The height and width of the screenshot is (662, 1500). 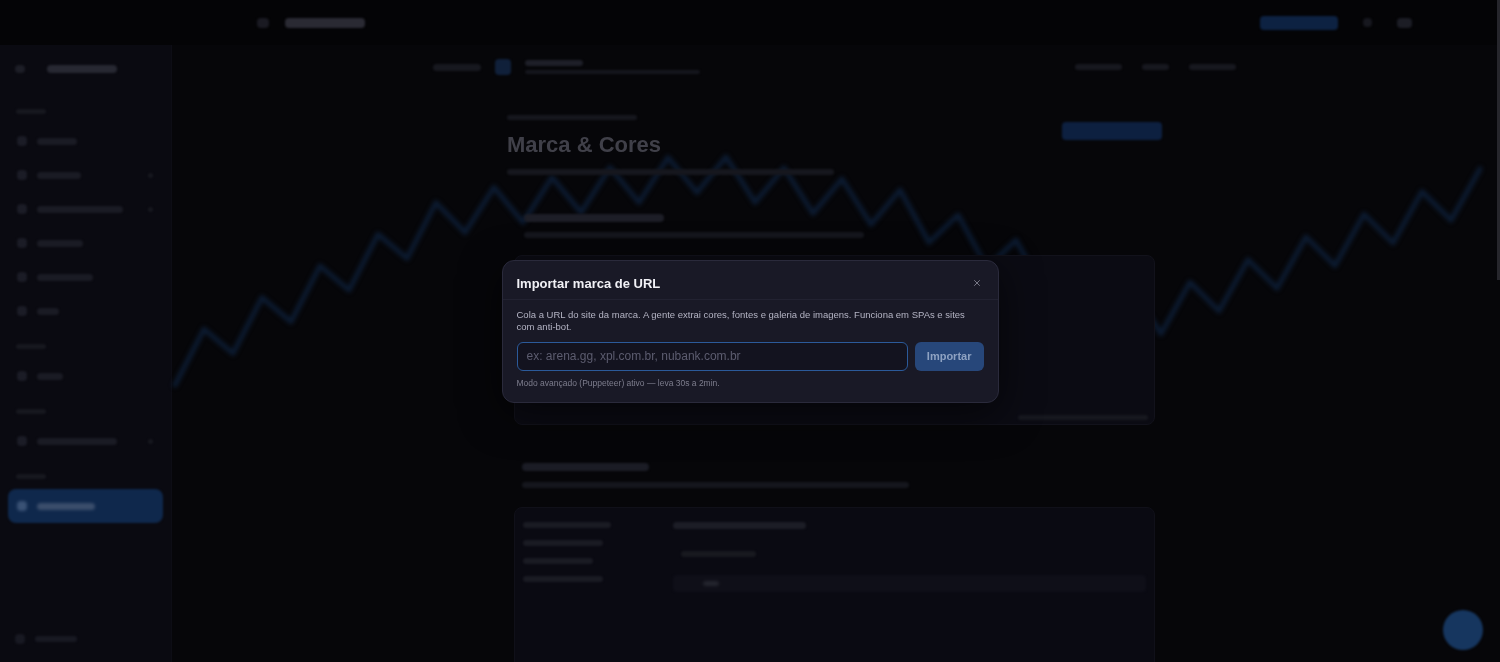 What do you see at coordinates (1463, 630) in the screenshot?
I see `floating-button` at bounding box center [1463, 630].